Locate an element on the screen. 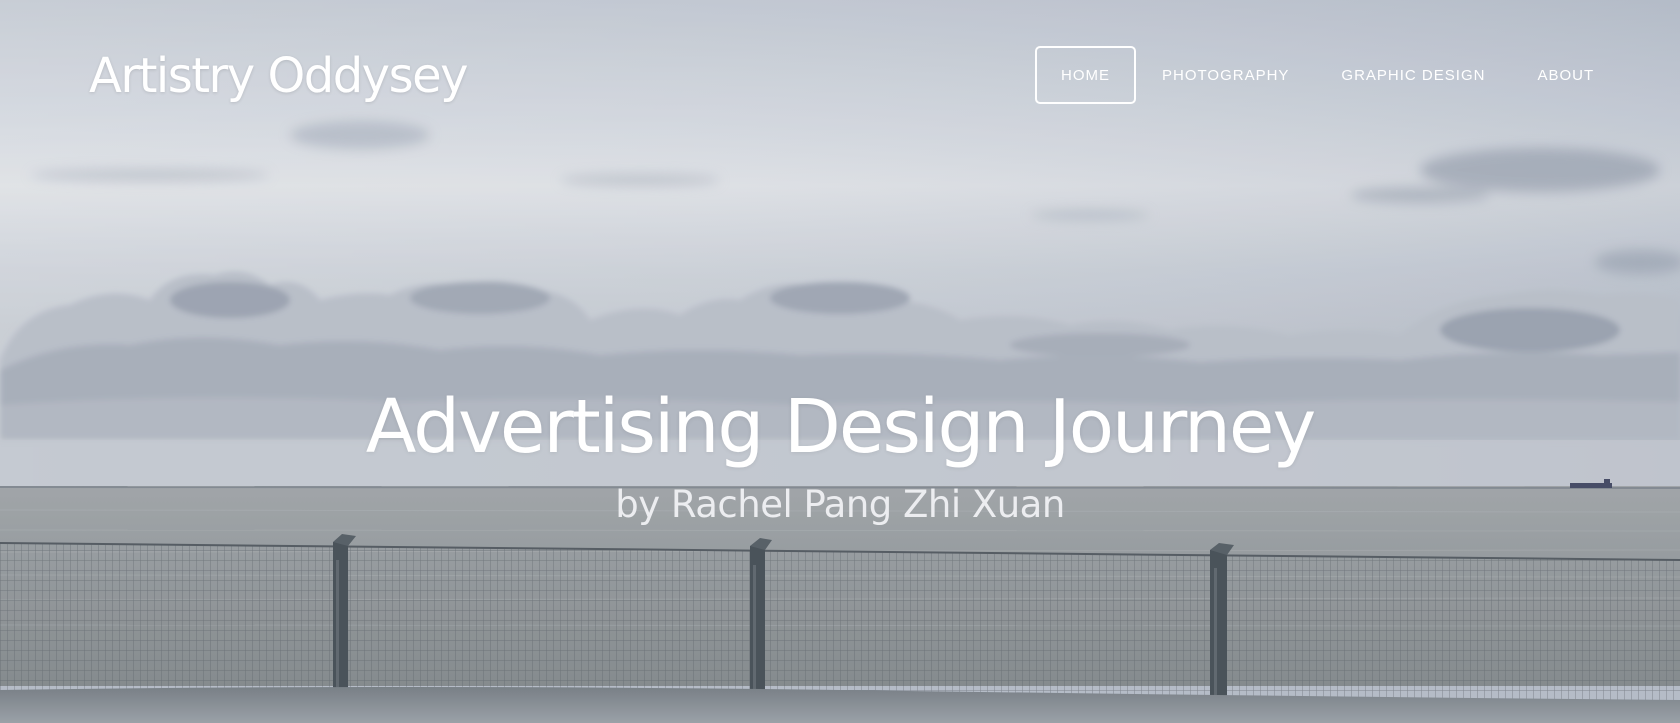 The width and height of the screenshot is (1680, 723). hero-byline: by Rachel Pang Zhi Xuan is located at coordinates (840, 504).